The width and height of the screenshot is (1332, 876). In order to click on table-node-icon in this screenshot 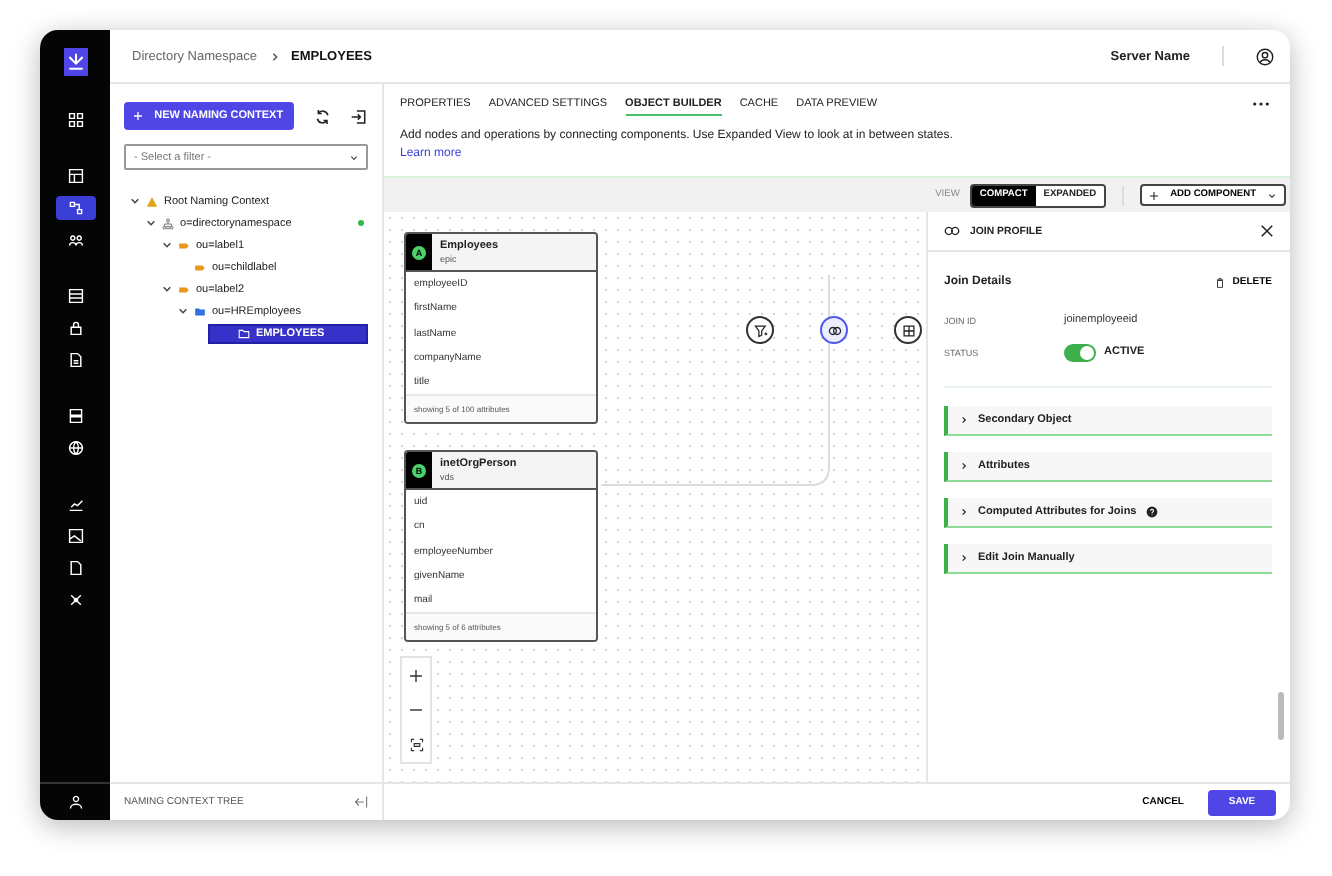, I will do `click(908, 330)`.